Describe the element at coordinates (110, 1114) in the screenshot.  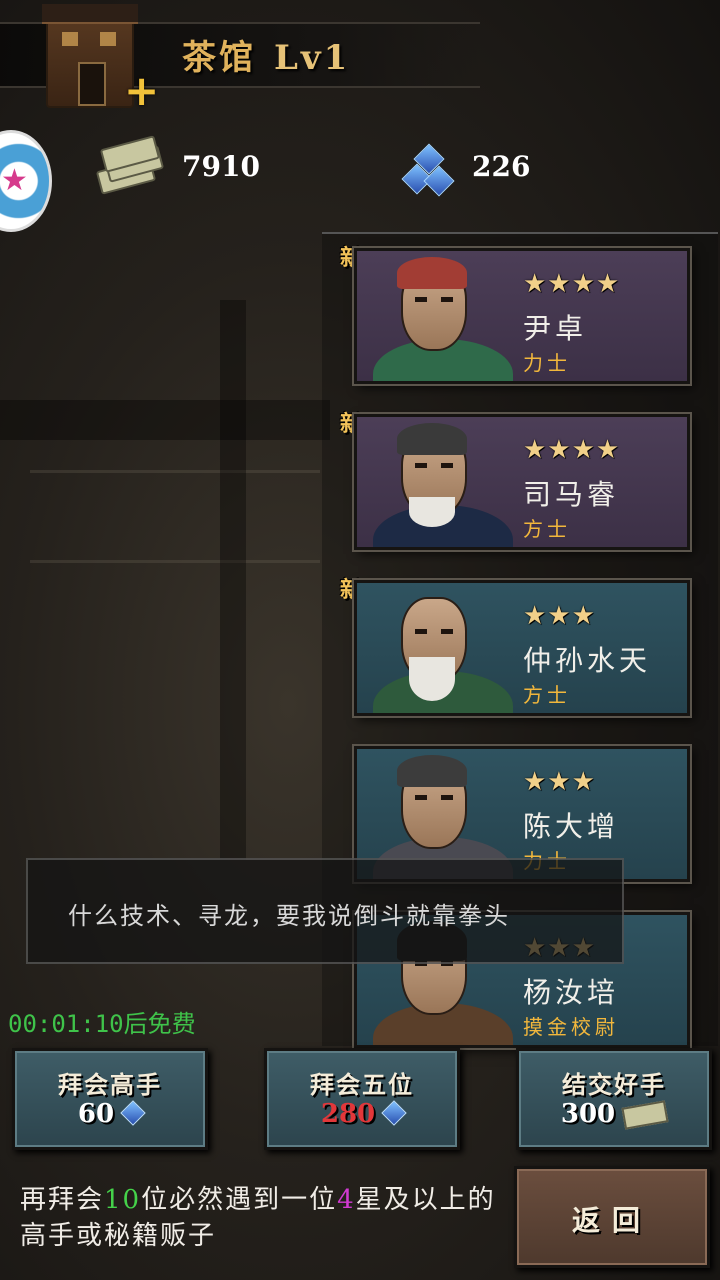
I see `button-cost: 60` at that location.